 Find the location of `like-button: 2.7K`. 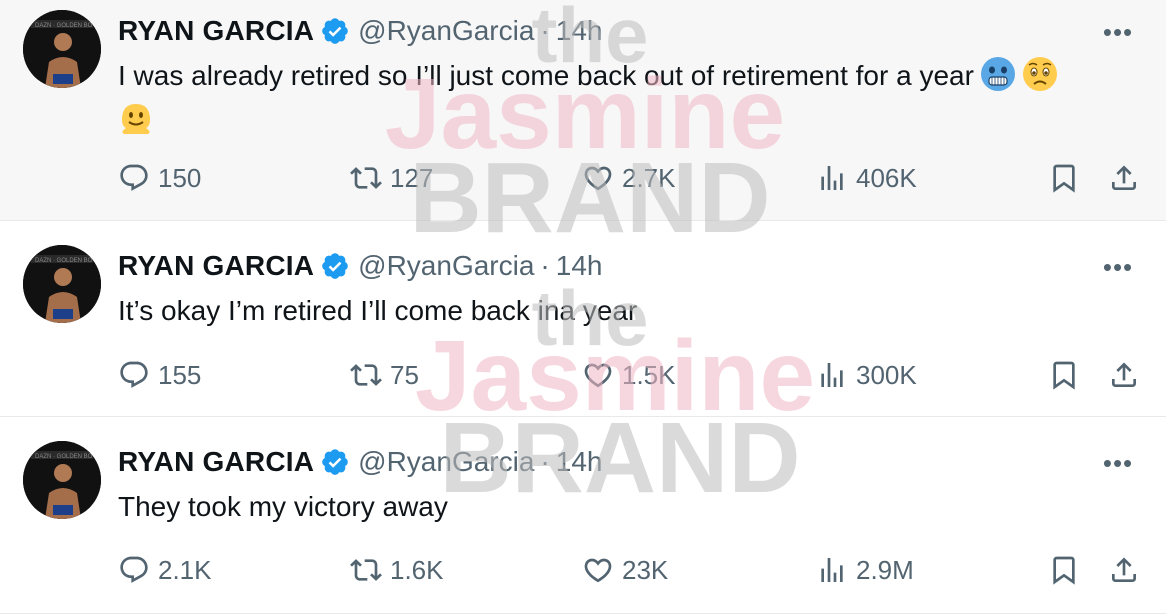

like-button: 2.7K is located at coordinates (629, 178).